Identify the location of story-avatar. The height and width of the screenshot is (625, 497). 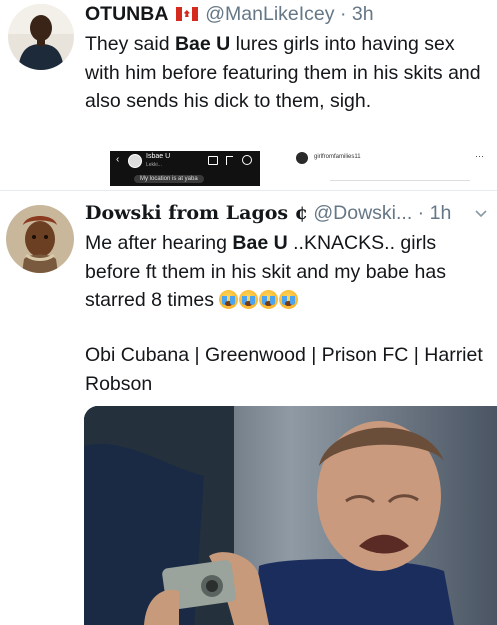
(135, 161).